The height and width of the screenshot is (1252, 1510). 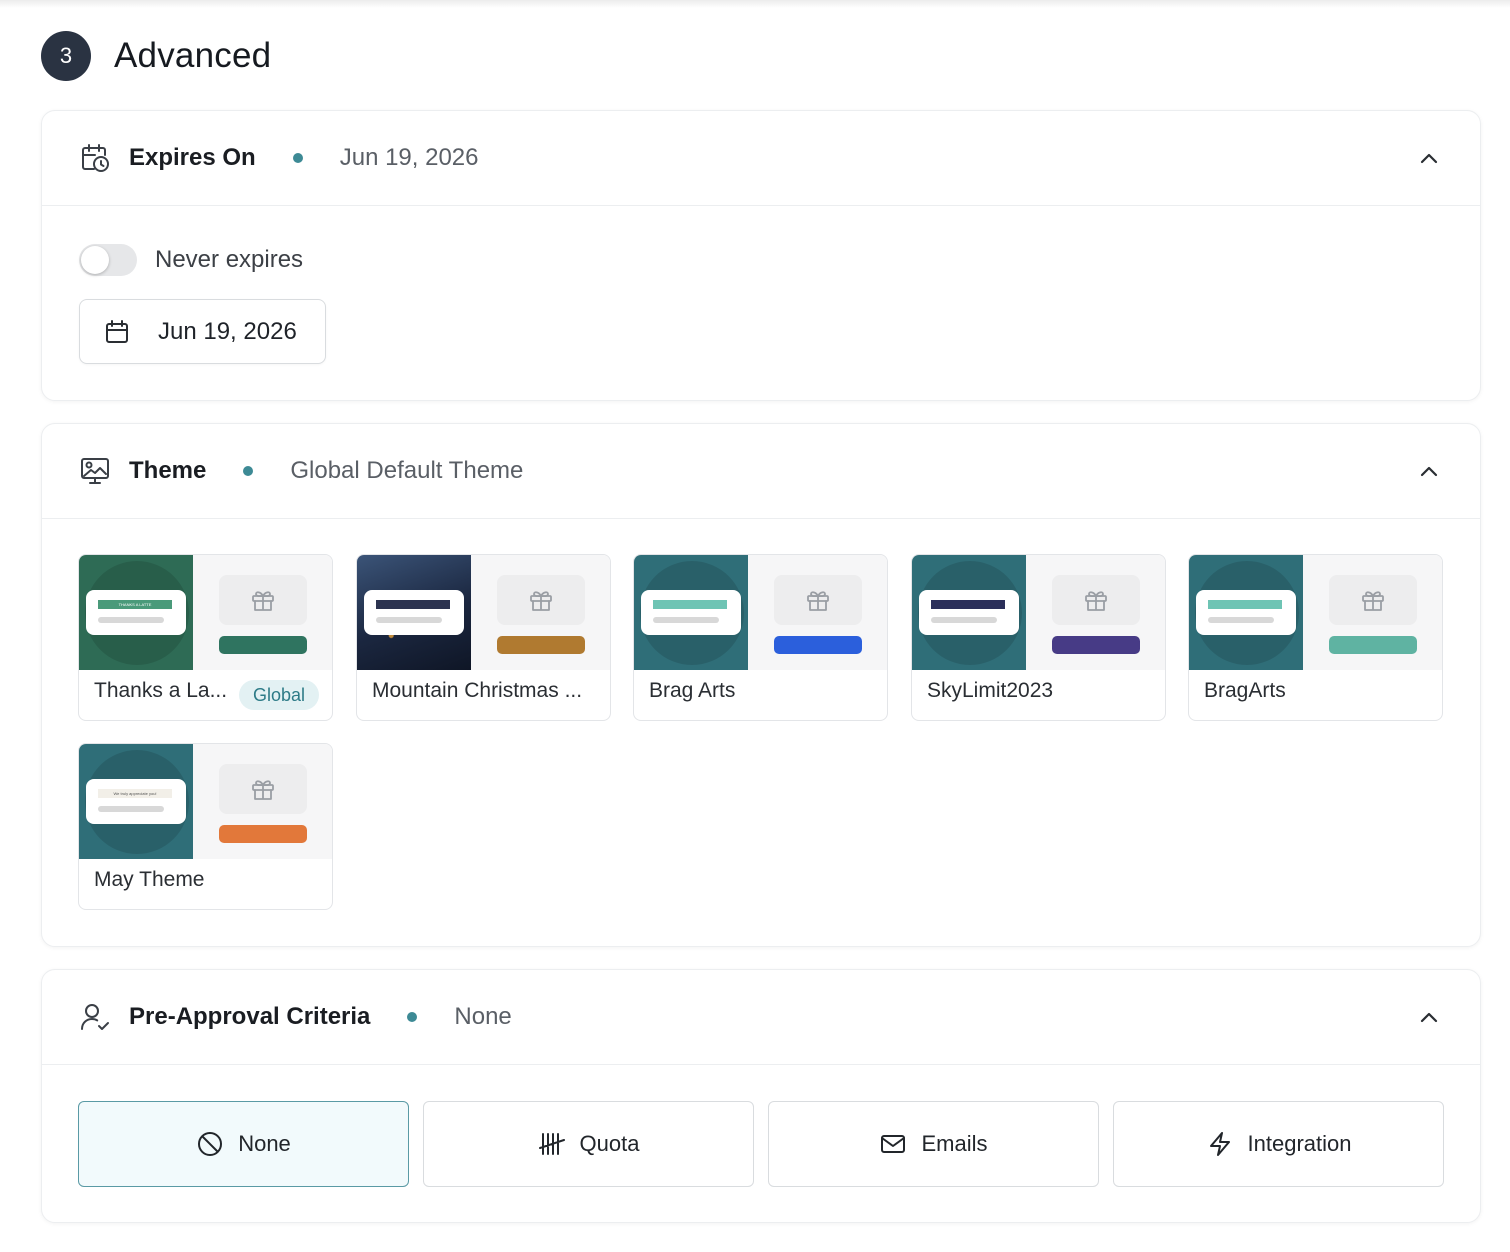 I want to click on theme-option: THANKS A LATTE Thanks a La... Global, so click(x=205, y=637).